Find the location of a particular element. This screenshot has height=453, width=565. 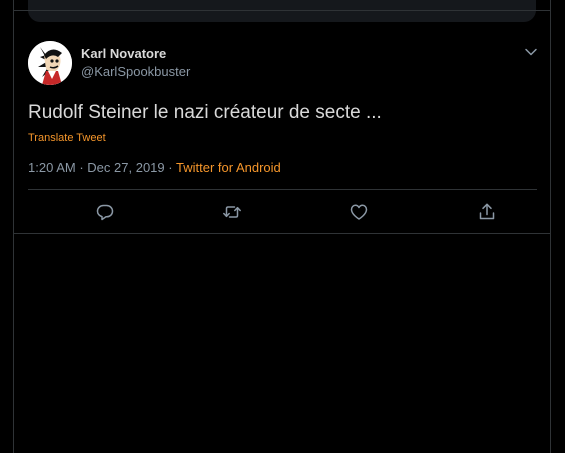

tweet-source-link: Twitter for Android is located at coordinates (228, 167).